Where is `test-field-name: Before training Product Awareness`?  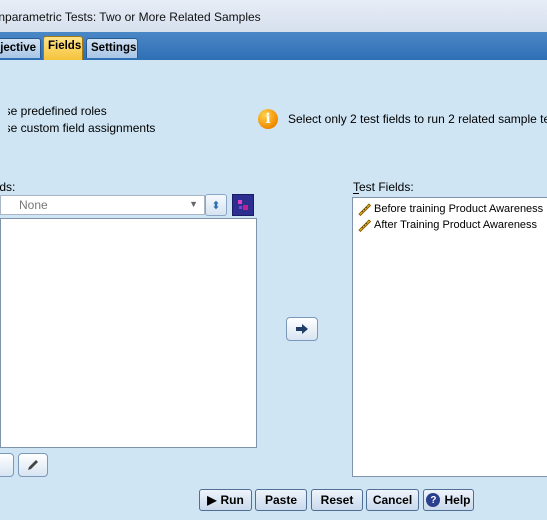
test-field-name: Before training Product Awareness is located at coordinates (459, 209).